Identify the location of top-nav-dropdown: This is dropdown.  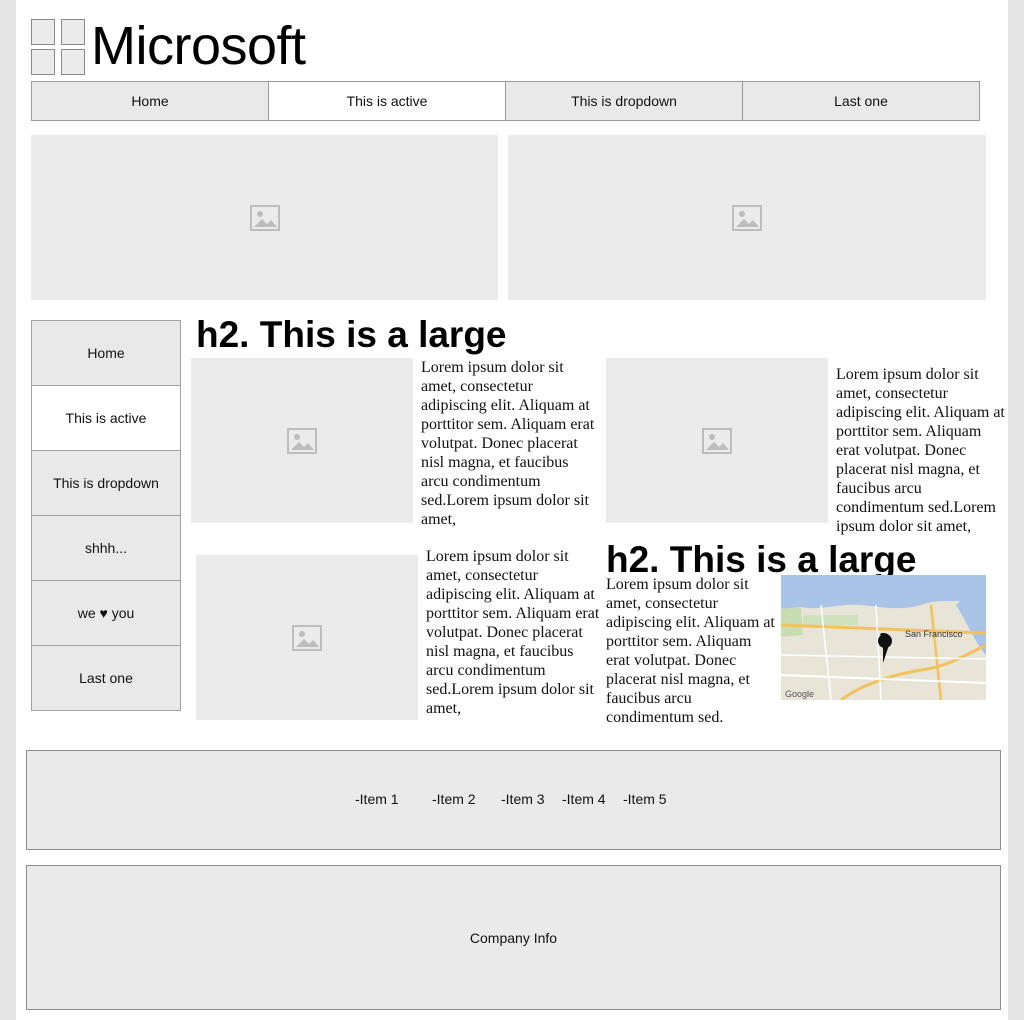
(624, 101).